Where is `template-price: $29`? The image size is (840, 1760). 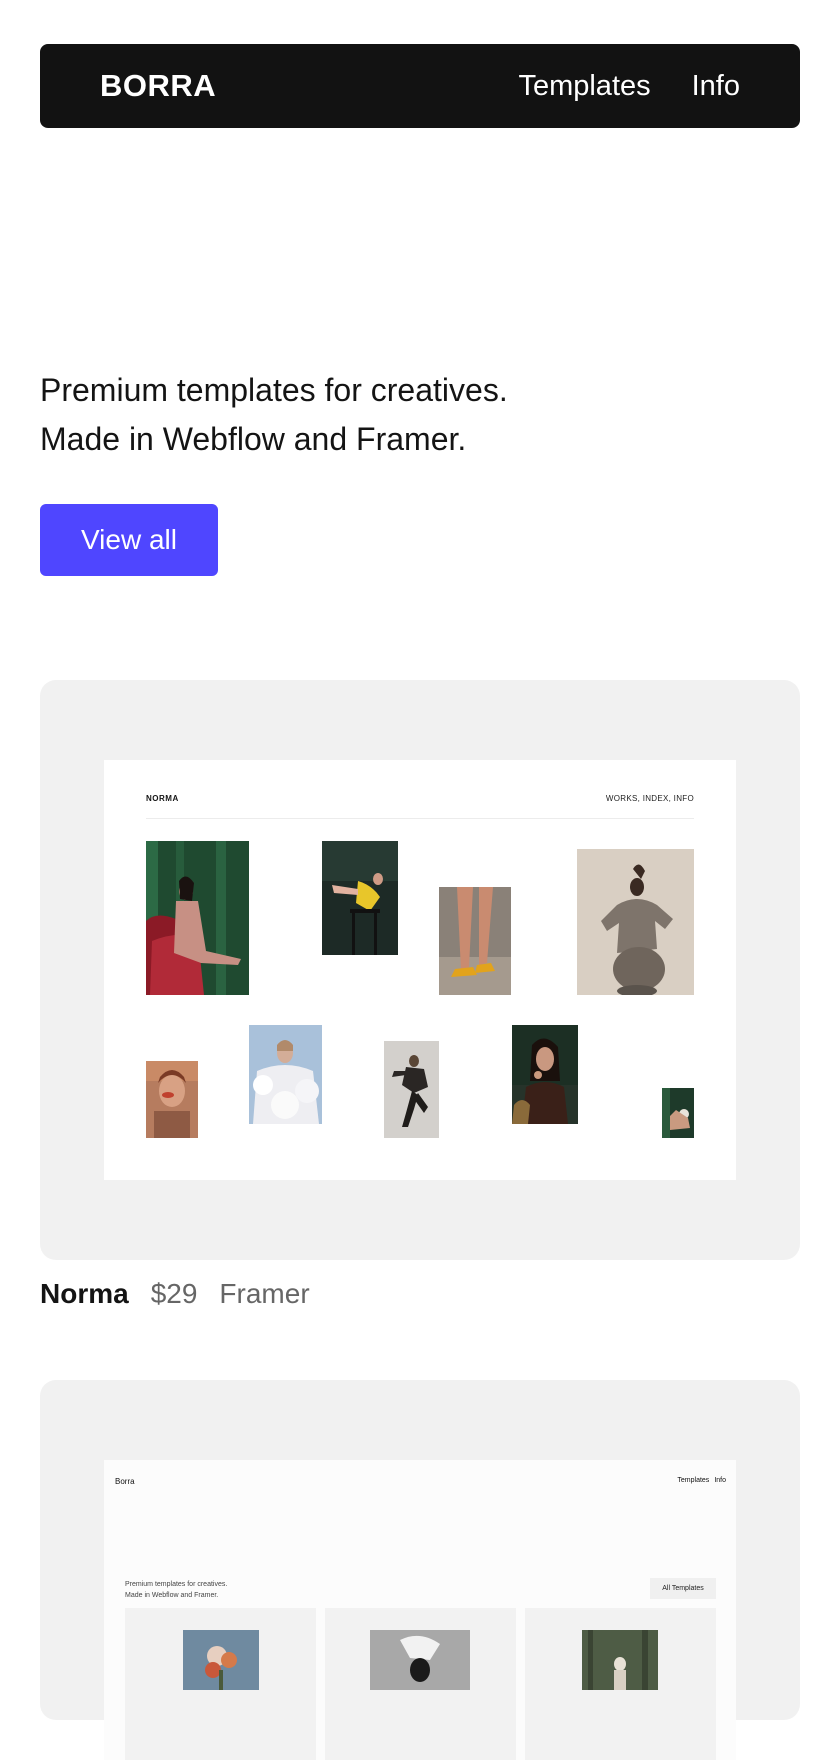
template-price: $29 is located at coordinates (174, 1293).